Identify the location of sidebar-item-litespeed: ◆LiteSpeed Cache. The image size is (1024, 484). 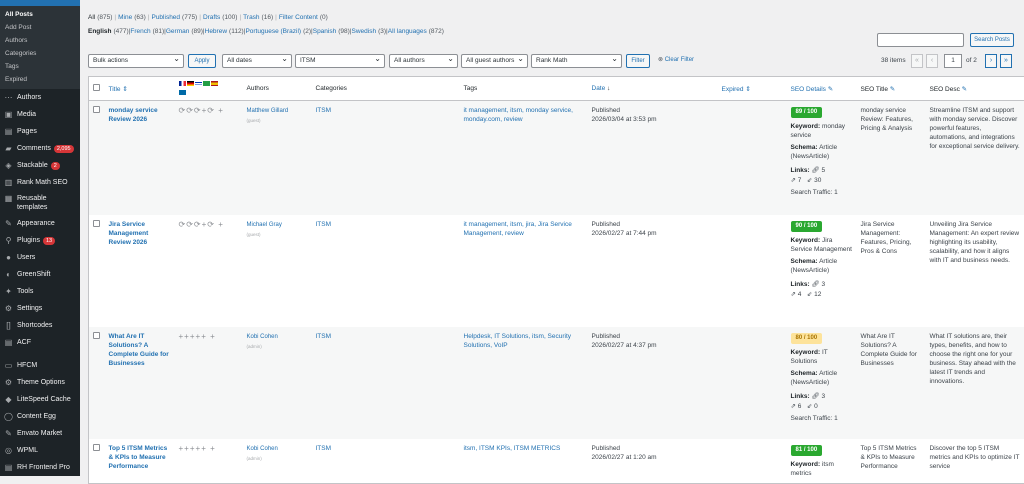
(40, 399).